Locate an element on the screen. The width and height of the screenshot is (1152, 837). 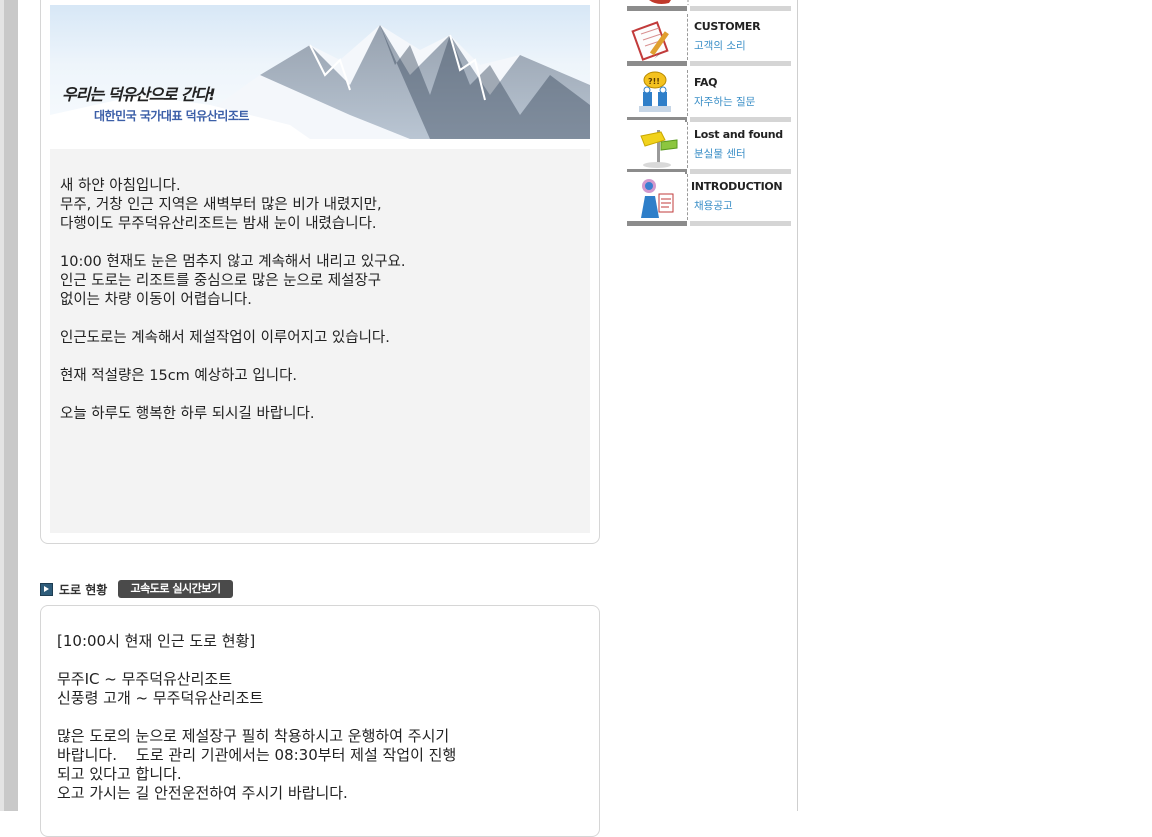
side-menu-top-remnant is located at coordinates (709, 5).